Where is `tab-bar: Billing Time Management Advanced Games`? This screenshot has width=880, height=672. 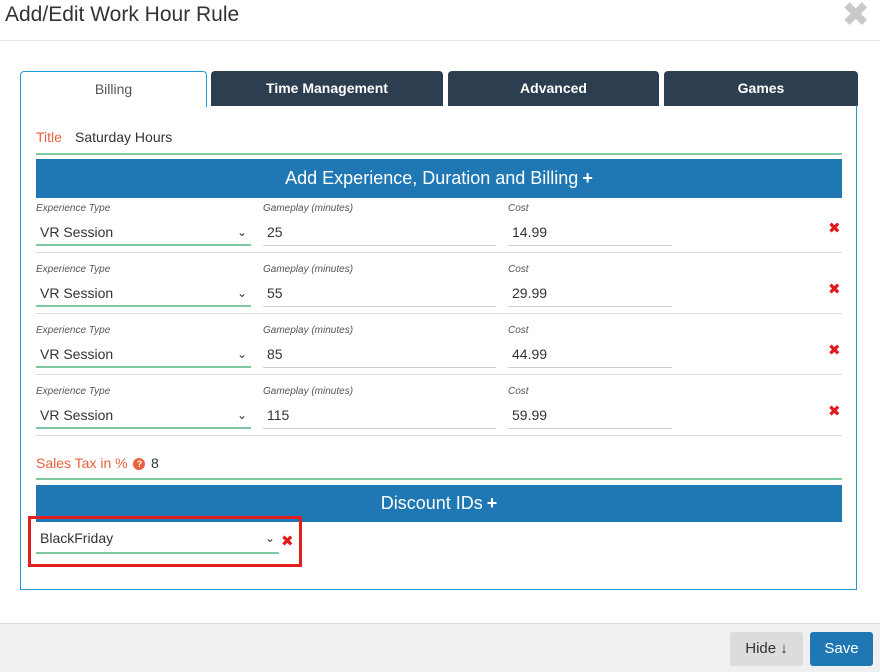
tab-bar: Billing Time Management Advanced Games is located at coordinates (439, 89).